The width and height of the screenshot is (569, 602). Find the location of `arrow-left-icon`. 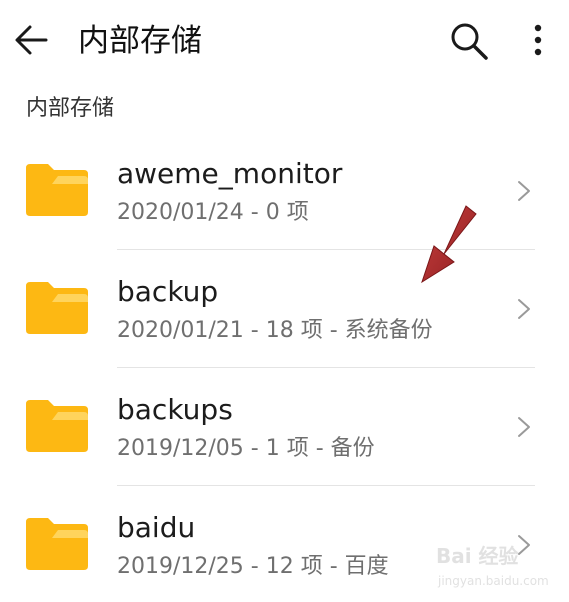

arrow-left-icon is located at coordinates (31, 40).